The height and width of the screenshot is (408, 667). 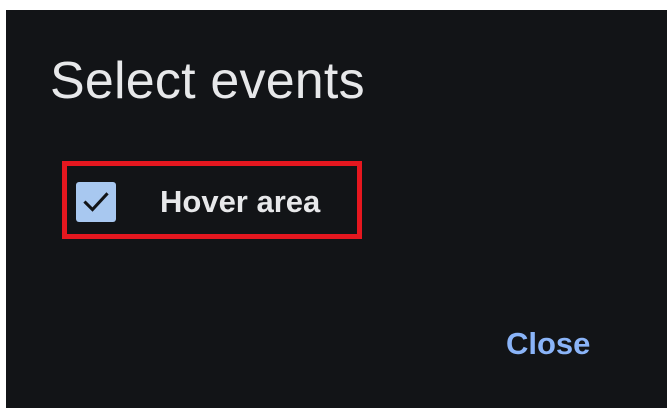 I want to click on hover-area-checkbox, so click(x=96, y=202).